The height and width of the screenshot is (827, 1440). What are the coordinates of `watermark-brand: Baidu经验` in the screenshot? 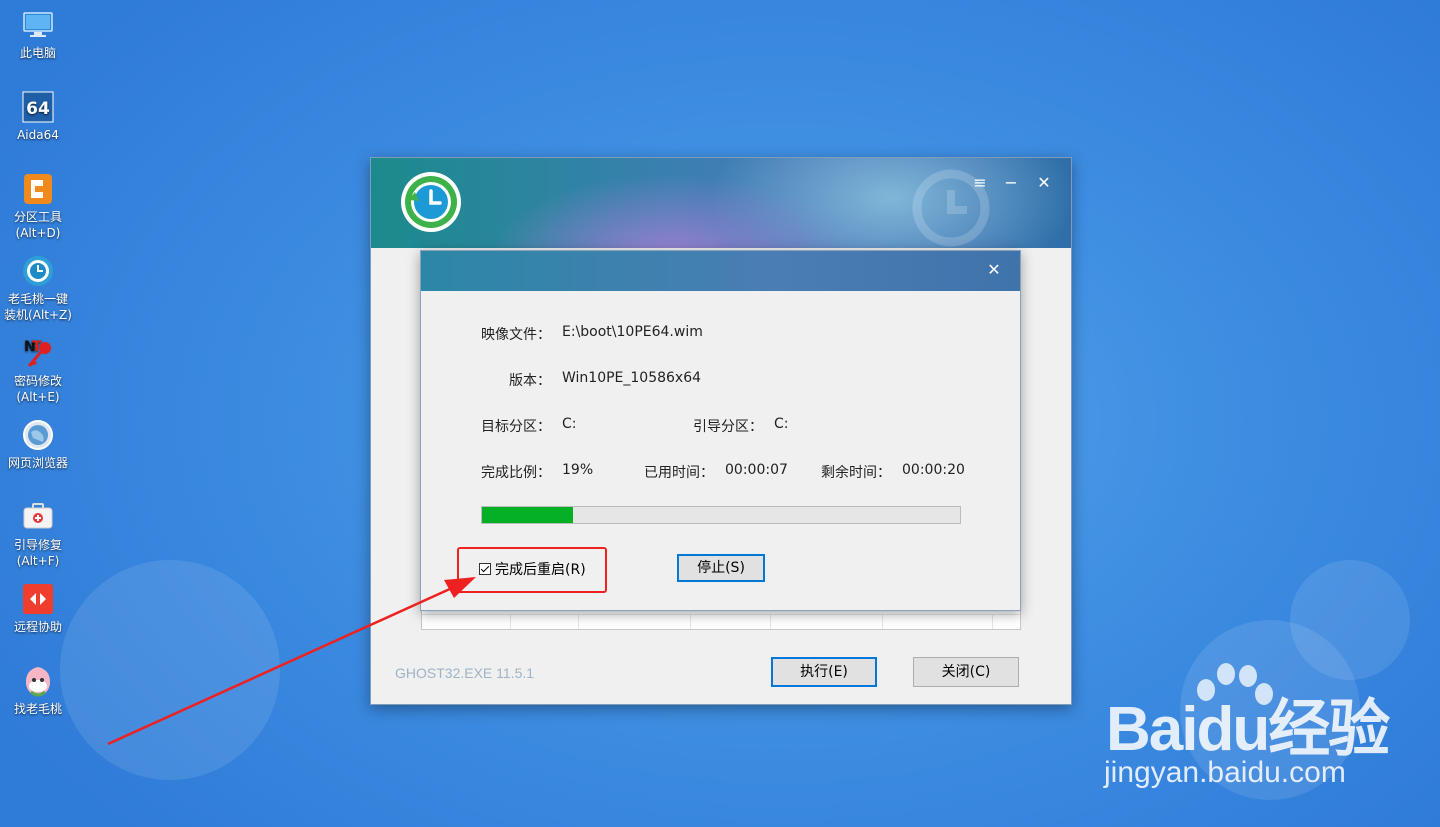 It's located at (1248, 729).